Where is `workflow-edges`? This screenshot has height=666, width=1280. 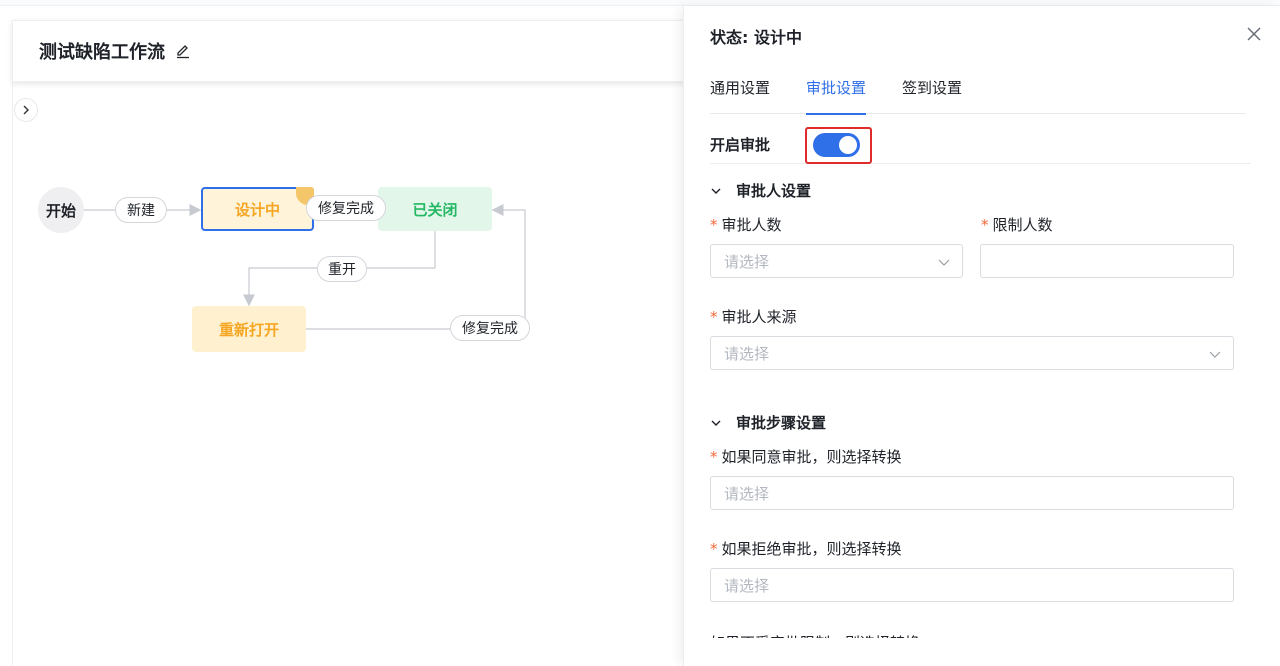 workflow-edges is located at coordinates (307, 267).